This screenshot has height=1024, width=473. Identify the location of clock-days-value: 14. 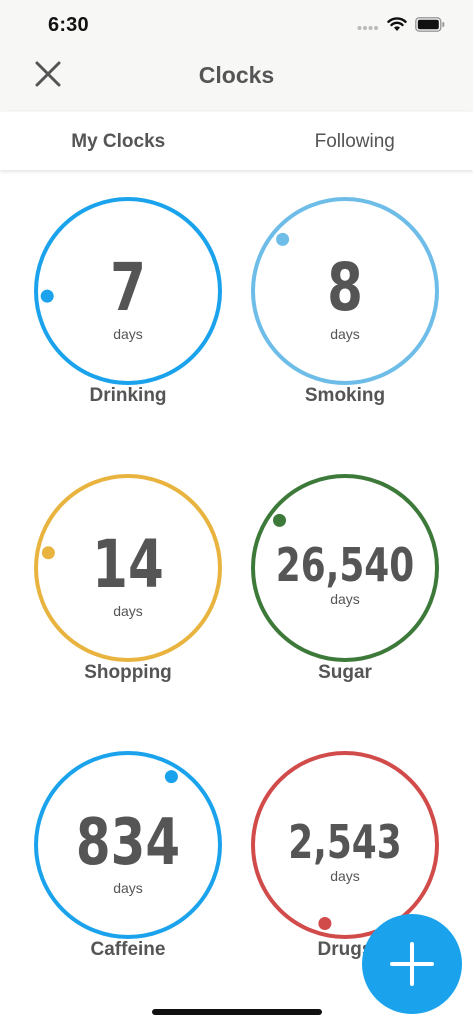
(128, 564).